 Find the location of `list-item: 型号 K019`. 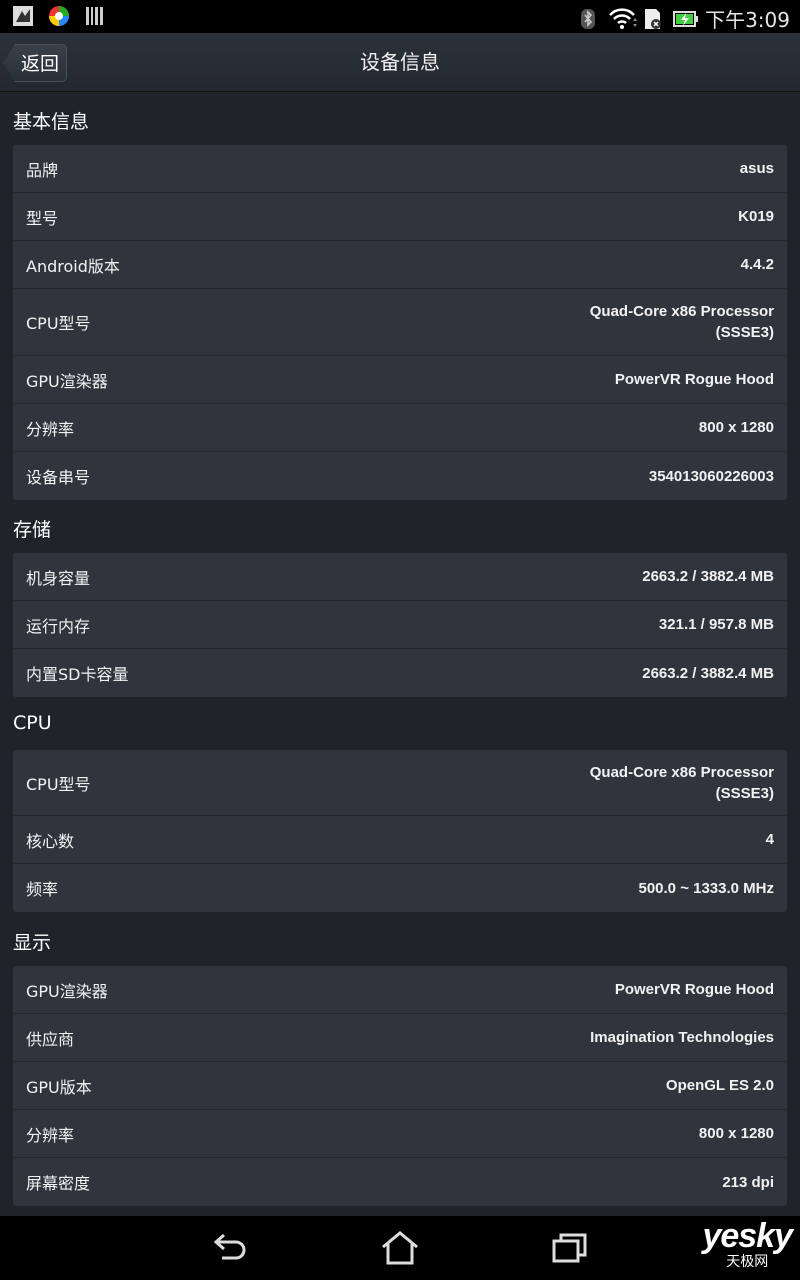

list-item: 型号 K019 is located at coordinates (400, 217).